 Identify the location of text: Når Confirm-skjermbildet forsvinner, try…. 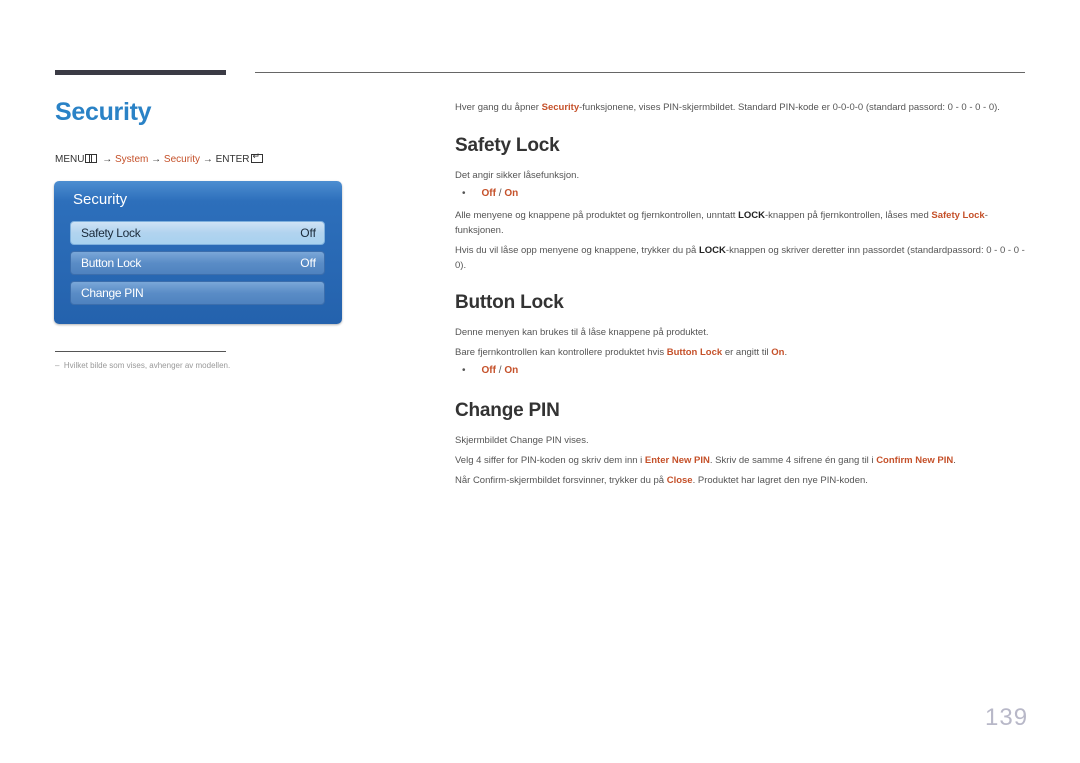
(561, 480).